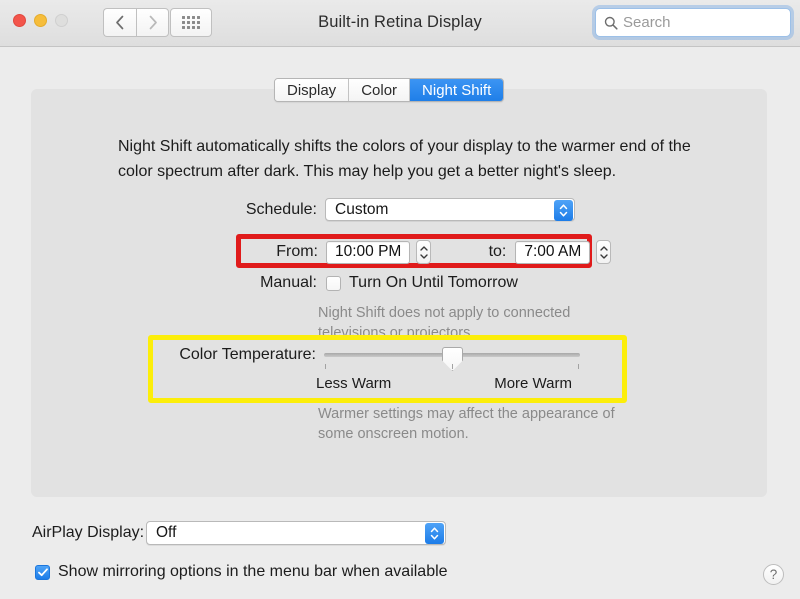  What do you see at coordinates (457, 90) in the screenshot?
I see `tab-night-shift: Night Shift` at bounding box center [457, 90].